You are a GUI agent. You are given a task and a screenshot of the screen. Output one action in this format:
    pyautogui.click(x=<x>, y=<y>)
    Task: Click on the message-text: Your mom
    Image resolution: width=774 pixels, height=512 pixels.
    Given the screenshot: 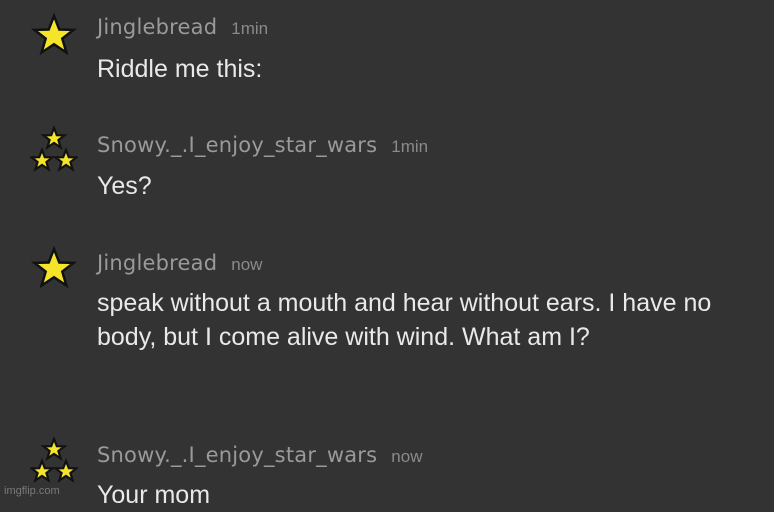 What is the action you would take?
    pyautogui.click(x=154, y=495)
    